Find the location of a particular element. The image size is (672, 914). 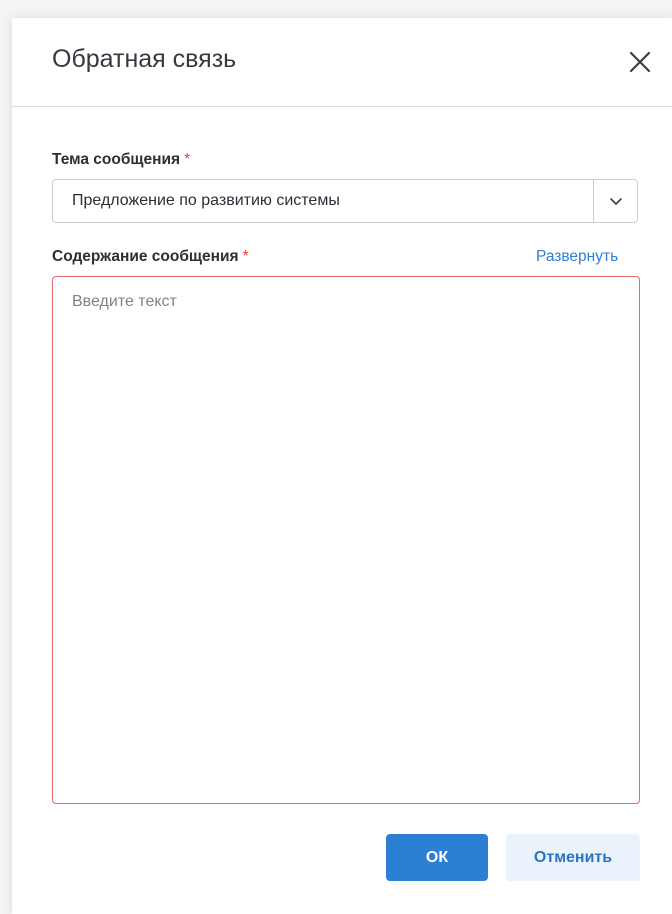

expand-link: Развернуть is located at coordinates (577, 257).